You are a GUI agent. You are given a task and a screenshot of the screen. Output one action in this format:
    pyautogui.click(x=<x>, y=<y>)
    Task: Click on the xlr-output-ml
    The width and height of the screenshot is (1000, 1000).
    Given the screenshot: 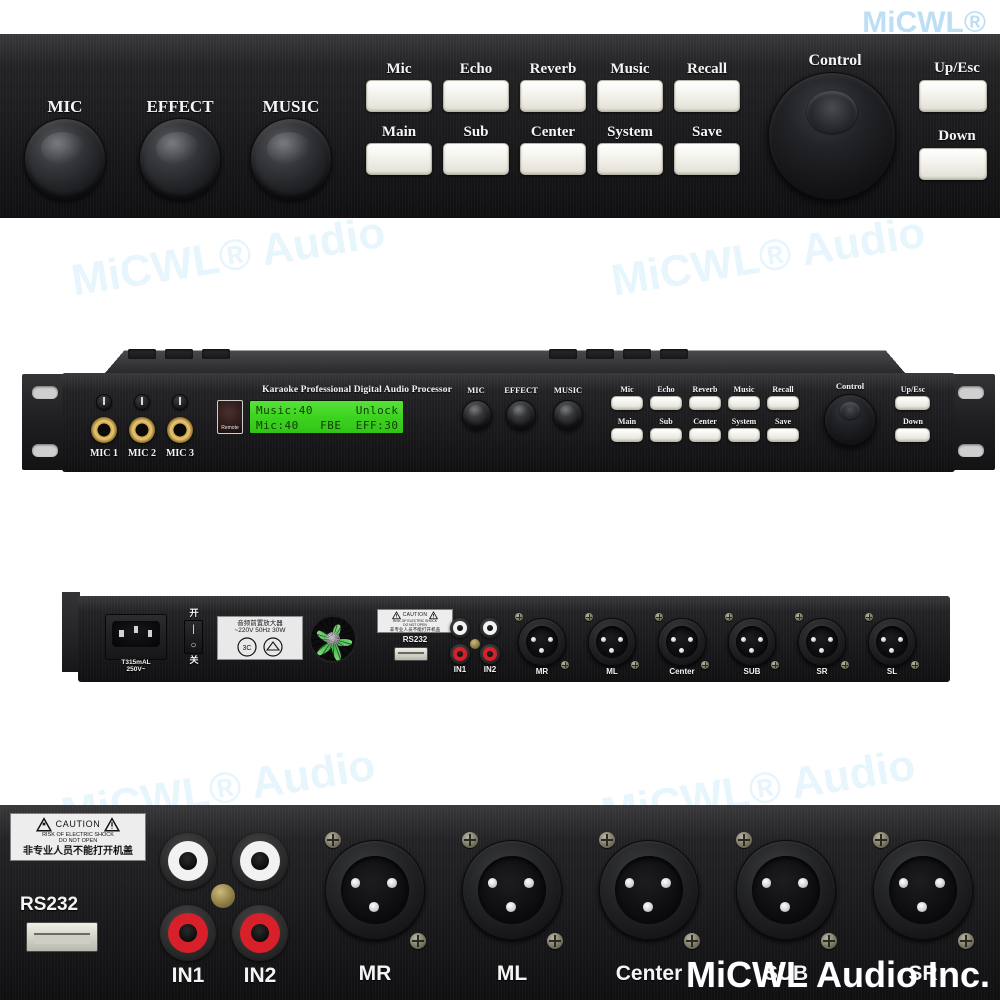 What is the action you would take?
    pyautogui.click(x=612, y=642)
    